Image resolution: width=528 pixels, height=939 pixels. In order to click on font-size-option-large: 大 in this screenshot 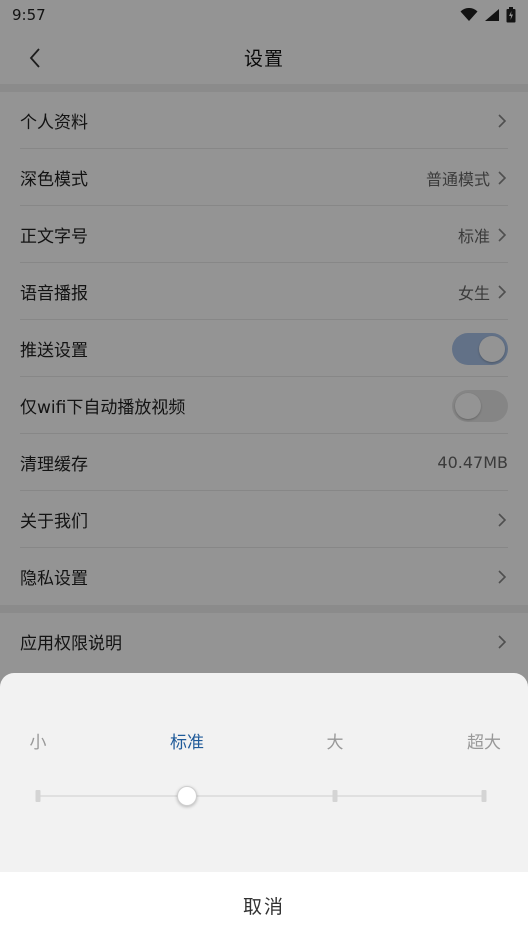, I will do `click(335, 740)`.